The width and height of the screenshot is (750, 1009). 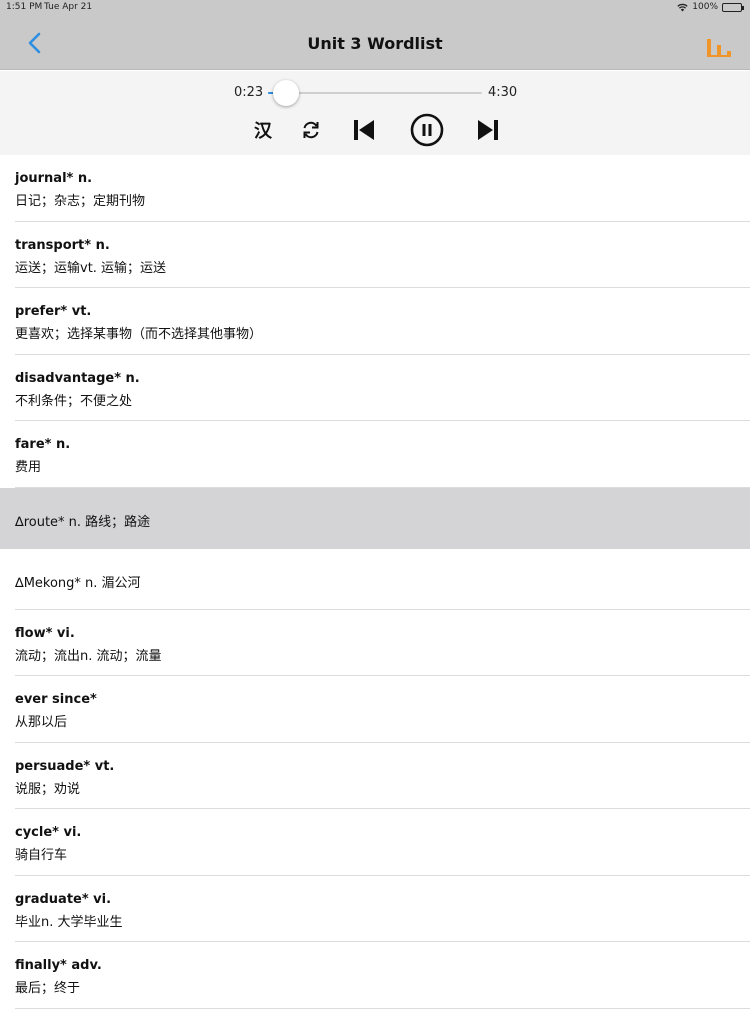 I want to click on word-definition: 更喜欢；选择某事物（而不选择其他事物）, so click(x=139, y=334).